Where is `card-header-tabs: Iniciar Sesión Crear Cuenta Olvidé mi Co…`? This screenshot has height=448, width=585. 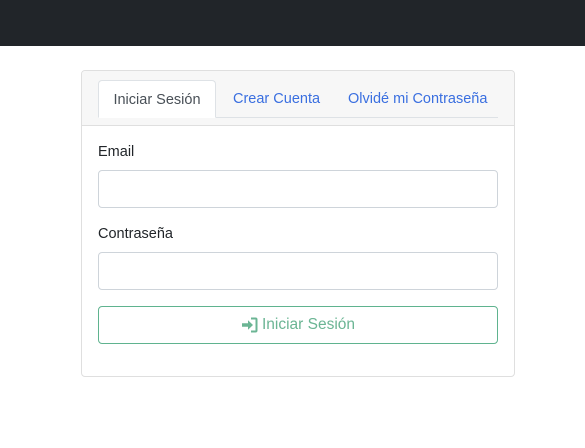
card-header-tabs: Iniciar Sesión Crear Cuenta Olvidé mi Co… is located at coordinates (298, 98).